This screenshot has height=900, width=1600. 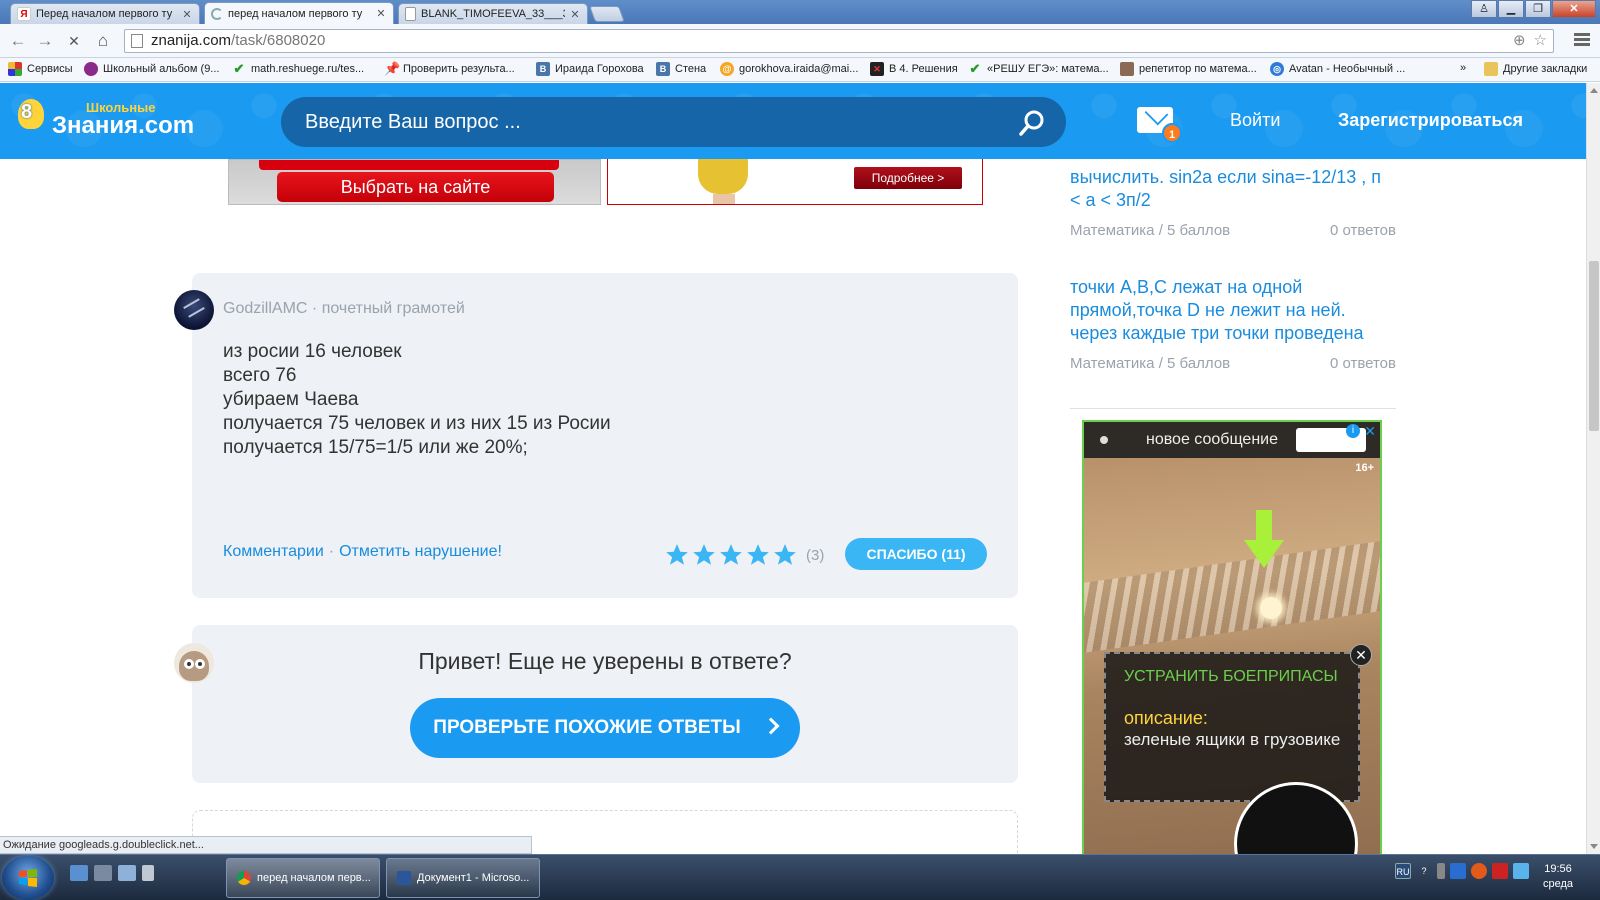 What do you see at coordinates (607, 14) in the screenshot?
I see `new-tab-button` at bounding box center [607, 14].